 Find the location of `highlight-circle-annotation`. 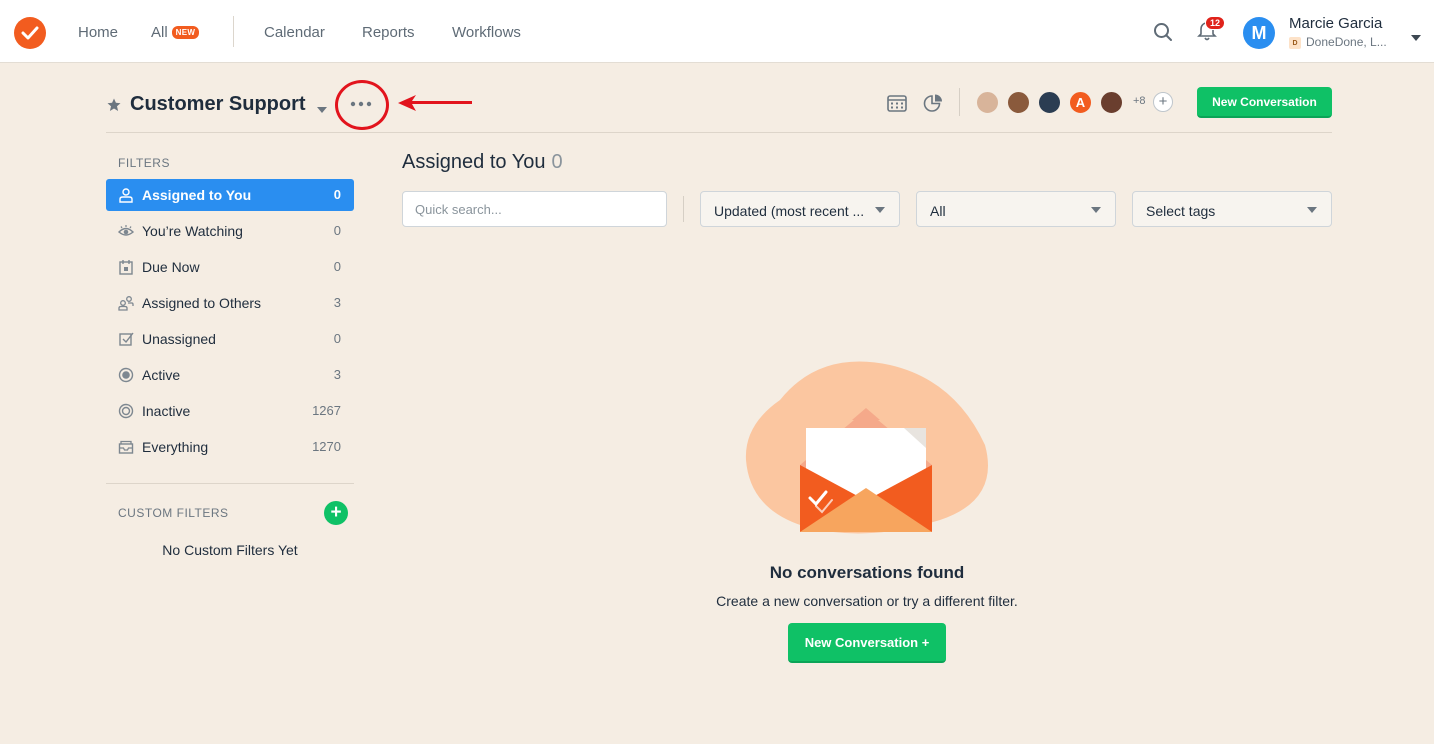

highlight-circle-annotation is located at coordinates (362, 105).